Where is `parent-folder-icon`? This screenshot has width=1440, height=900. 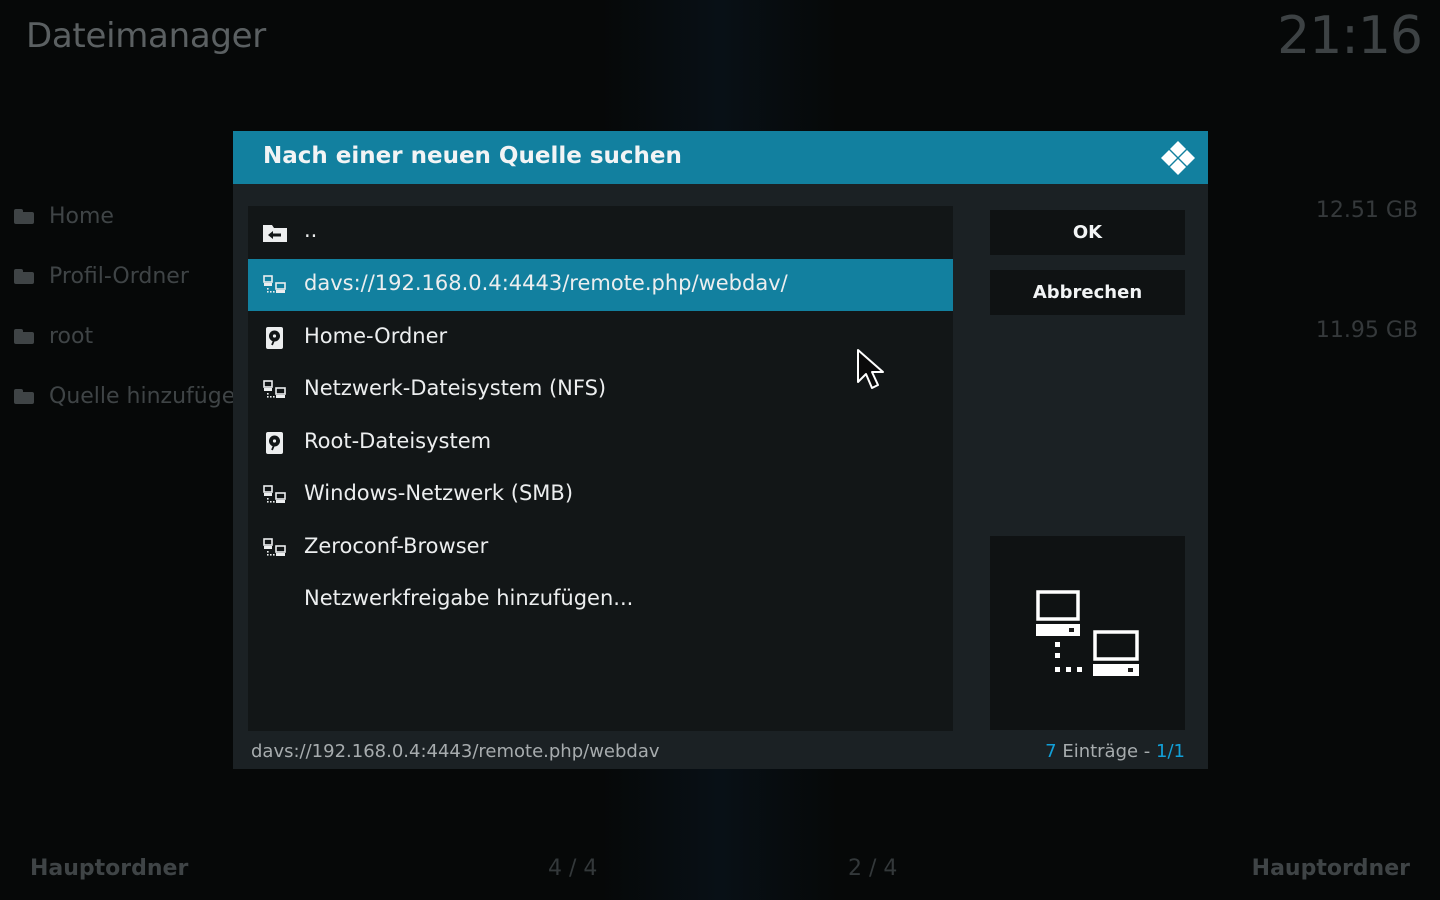 parent-folder-icon is located at coordinates (275, 233).